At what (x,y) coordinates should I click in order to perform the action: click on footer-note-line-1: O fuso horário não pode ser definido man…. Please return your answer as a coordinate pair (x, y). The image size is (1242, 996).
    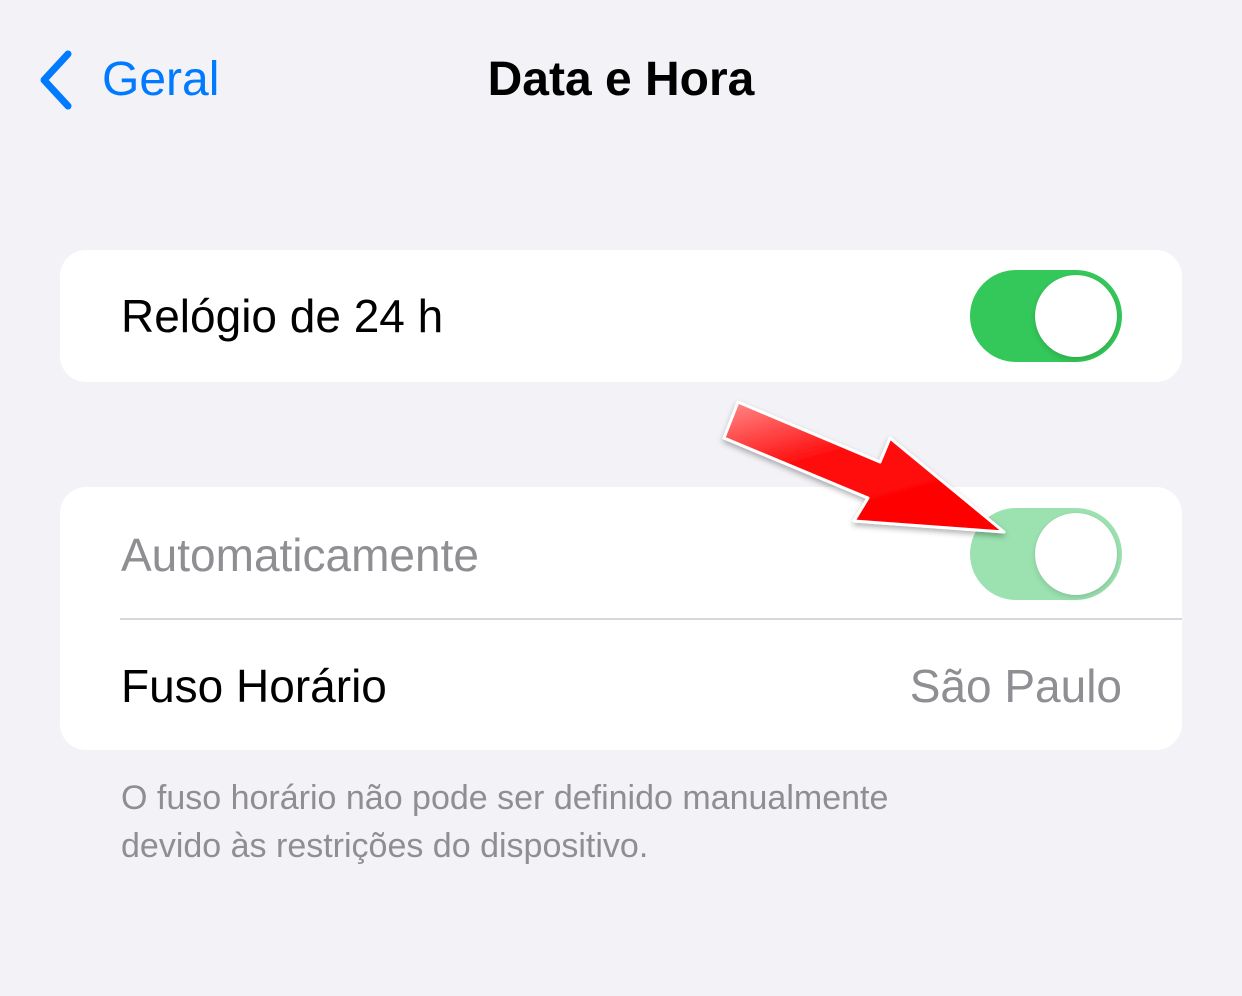
    Looking at the image, I should click on (505, 798).